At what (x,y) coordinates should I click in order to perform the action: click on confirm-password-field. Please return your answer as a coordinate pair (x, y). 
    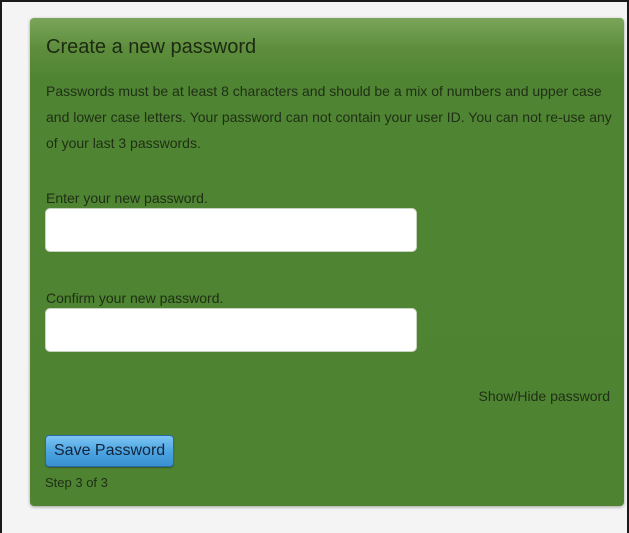
    Looking at the image, I should click on (231, 330).